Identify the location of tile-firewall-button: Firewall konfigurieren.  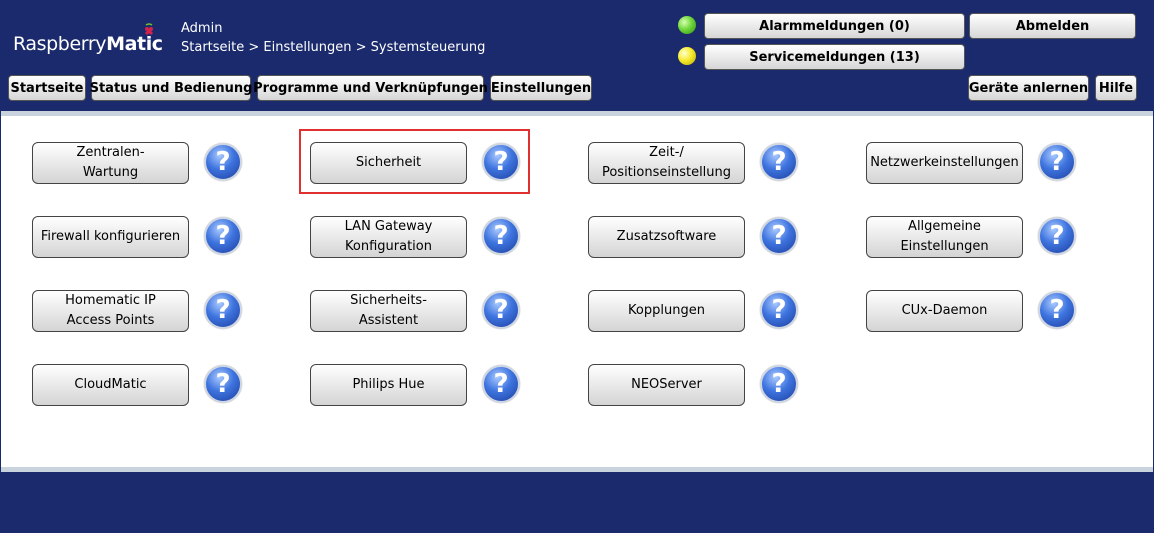
(110, 237).